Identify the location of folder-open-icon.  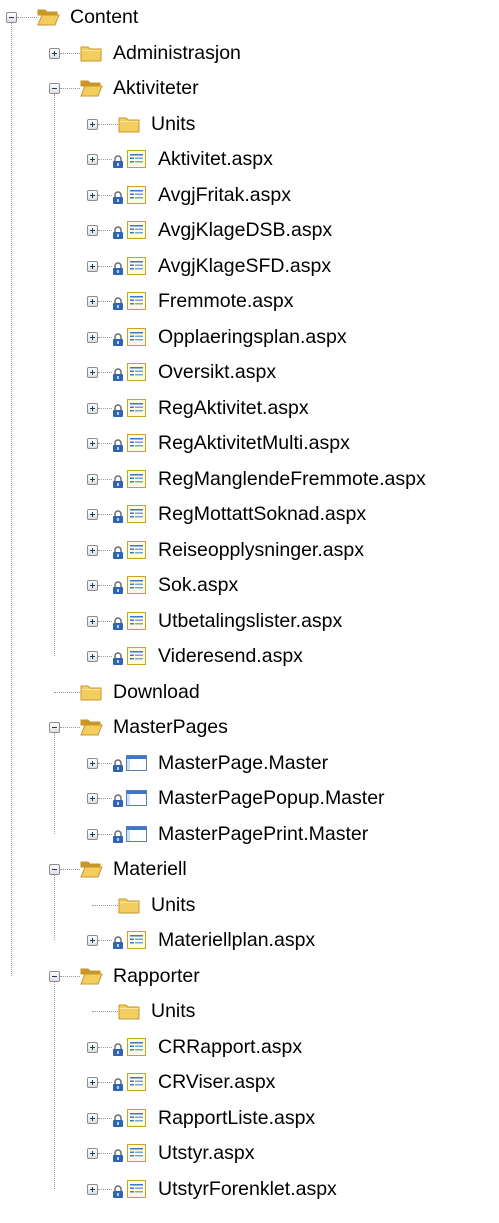
(91, 727).